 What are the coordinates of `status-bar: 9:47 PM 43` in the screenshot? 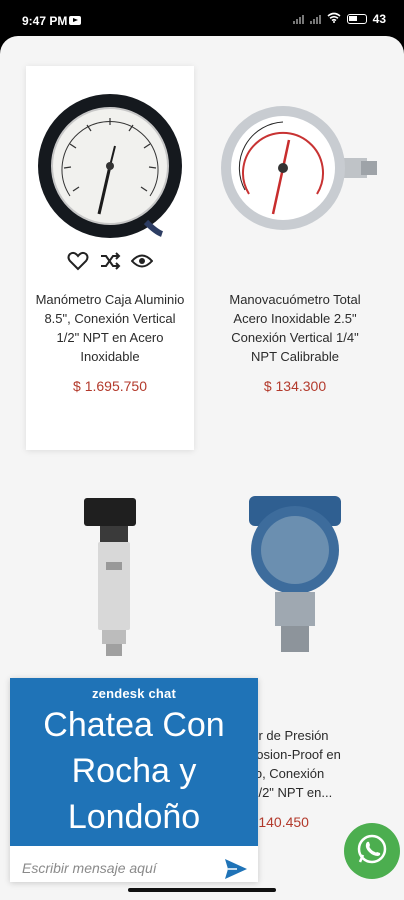 It's located at (202, 20).